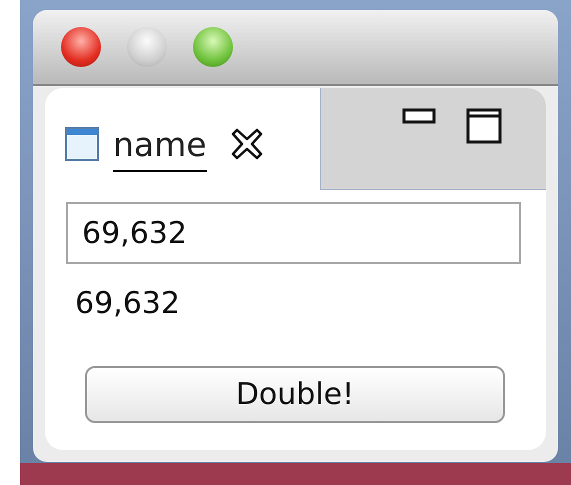 Image resolution: width=571 pixels, height=485 pixels. What do you see at coordinates (295, 394) in the screenshot?
I see `double-button: Double!` at bounding box center [295, 394].